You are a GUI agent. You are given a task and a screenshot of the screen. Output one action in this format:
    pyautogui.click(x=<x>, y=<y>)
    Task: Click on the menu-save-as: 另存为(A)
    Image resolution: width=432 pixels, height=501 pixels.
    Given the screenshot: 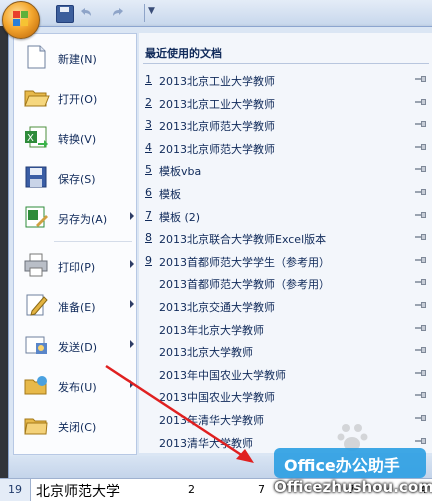 What is the action you would take?
    pyautogui.click(x=74, y=218)
    